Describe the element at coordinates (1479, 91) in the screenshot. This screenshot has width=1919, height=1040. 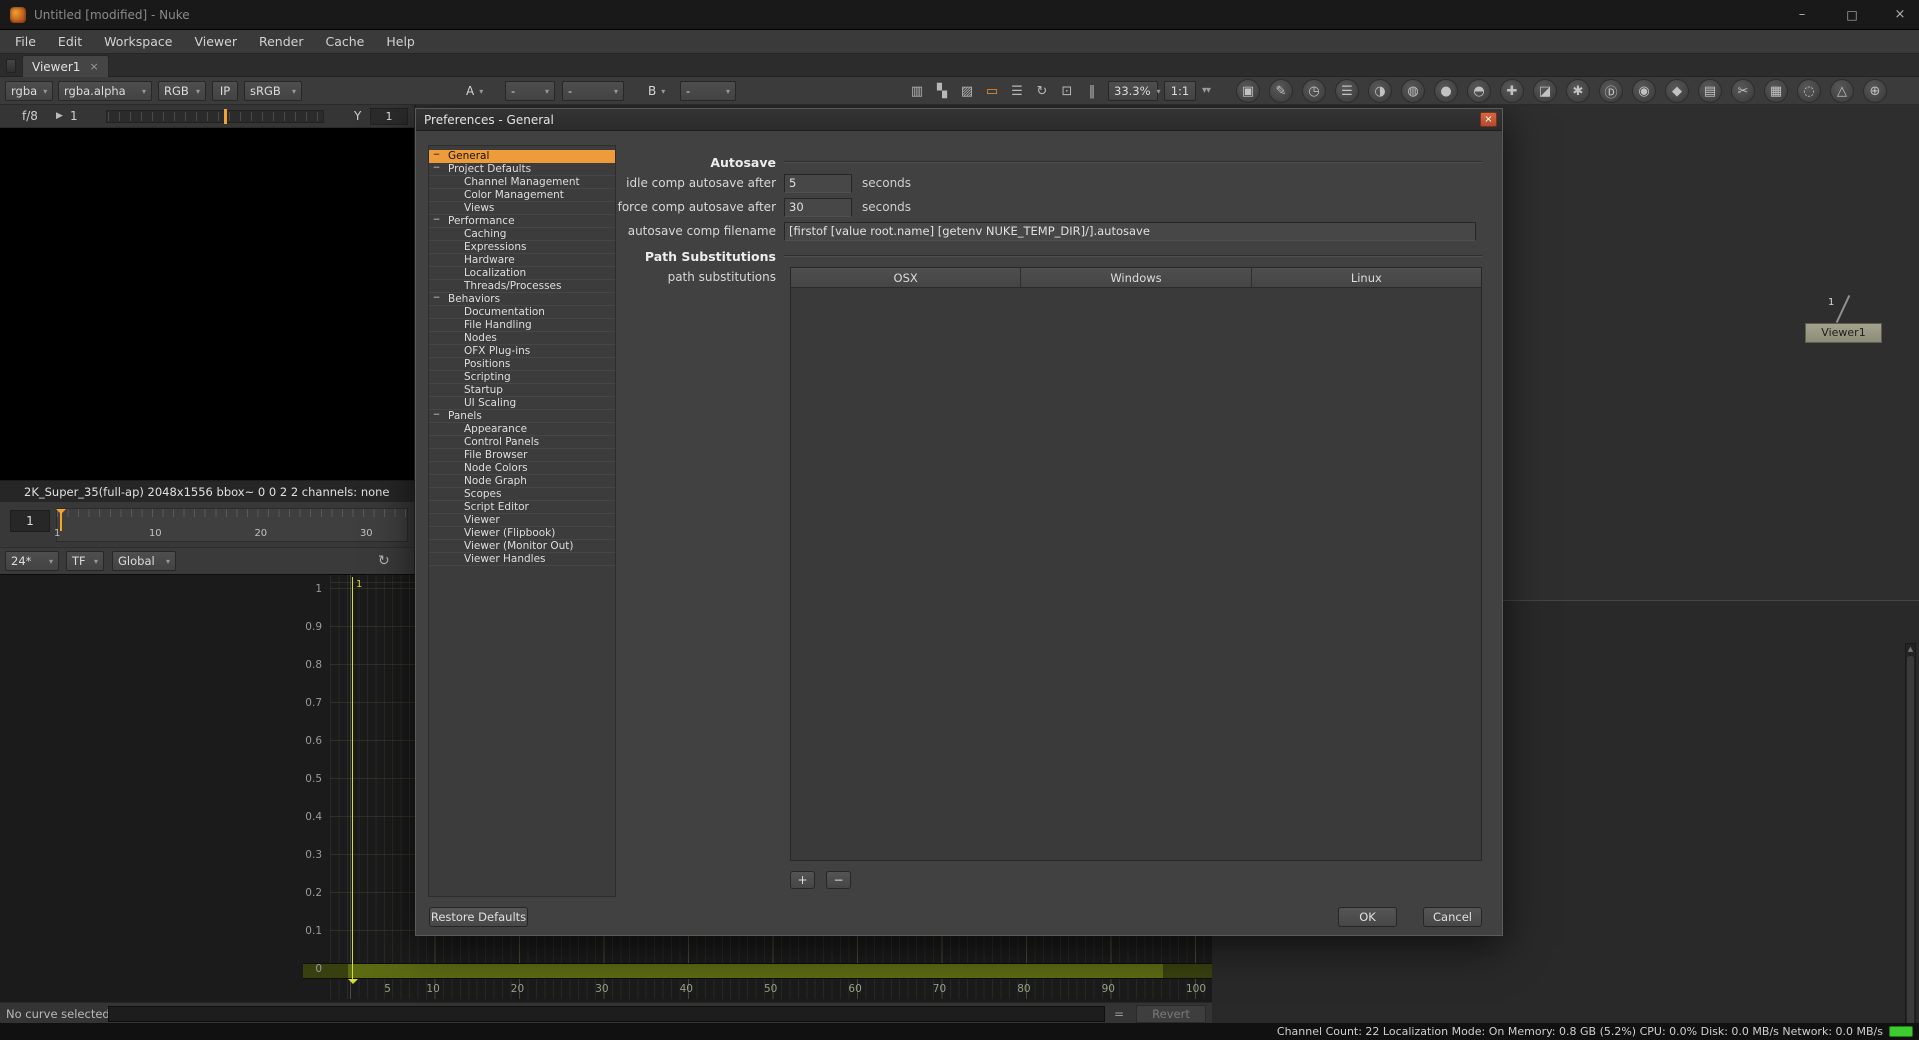
I see `merge-icon: ◓` at that location.